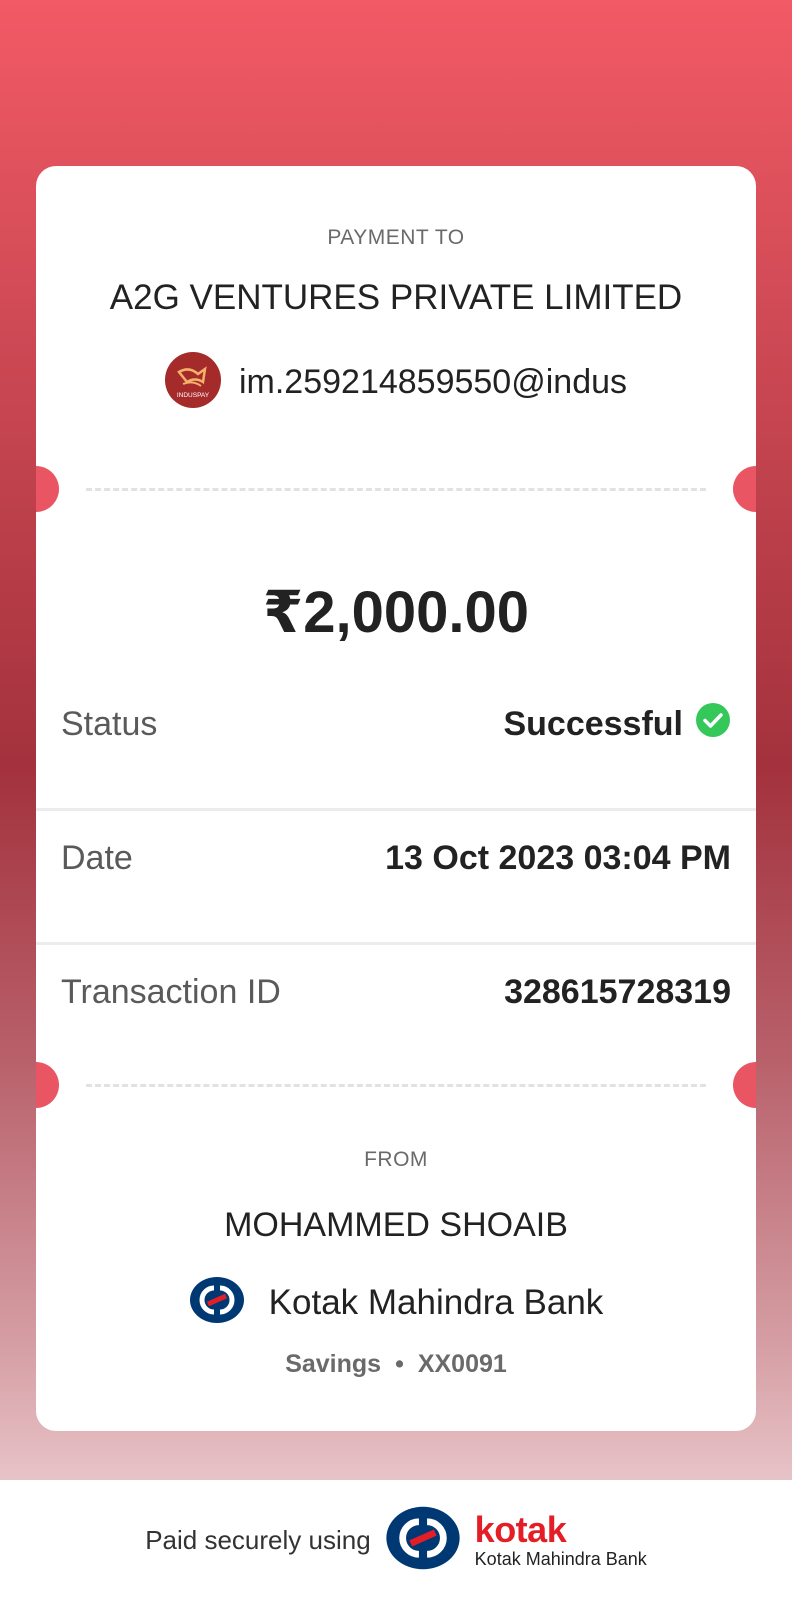  I want to click on ticket-notch-left-bottom, so click(47, 1085).